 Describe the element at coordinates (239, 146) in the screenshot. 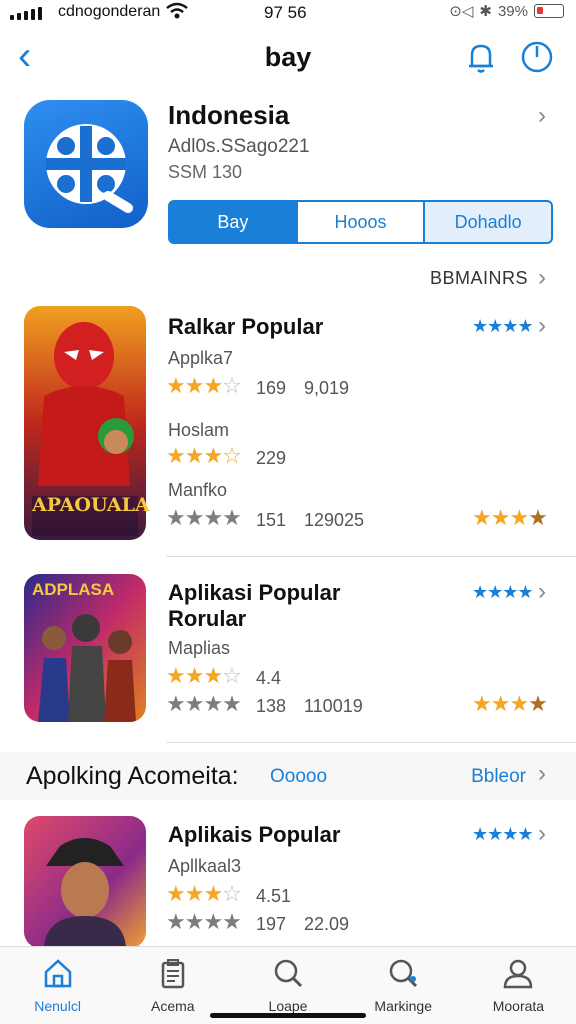

I see `featured-app-subtitle: Adl0s.SSago221` at that location.